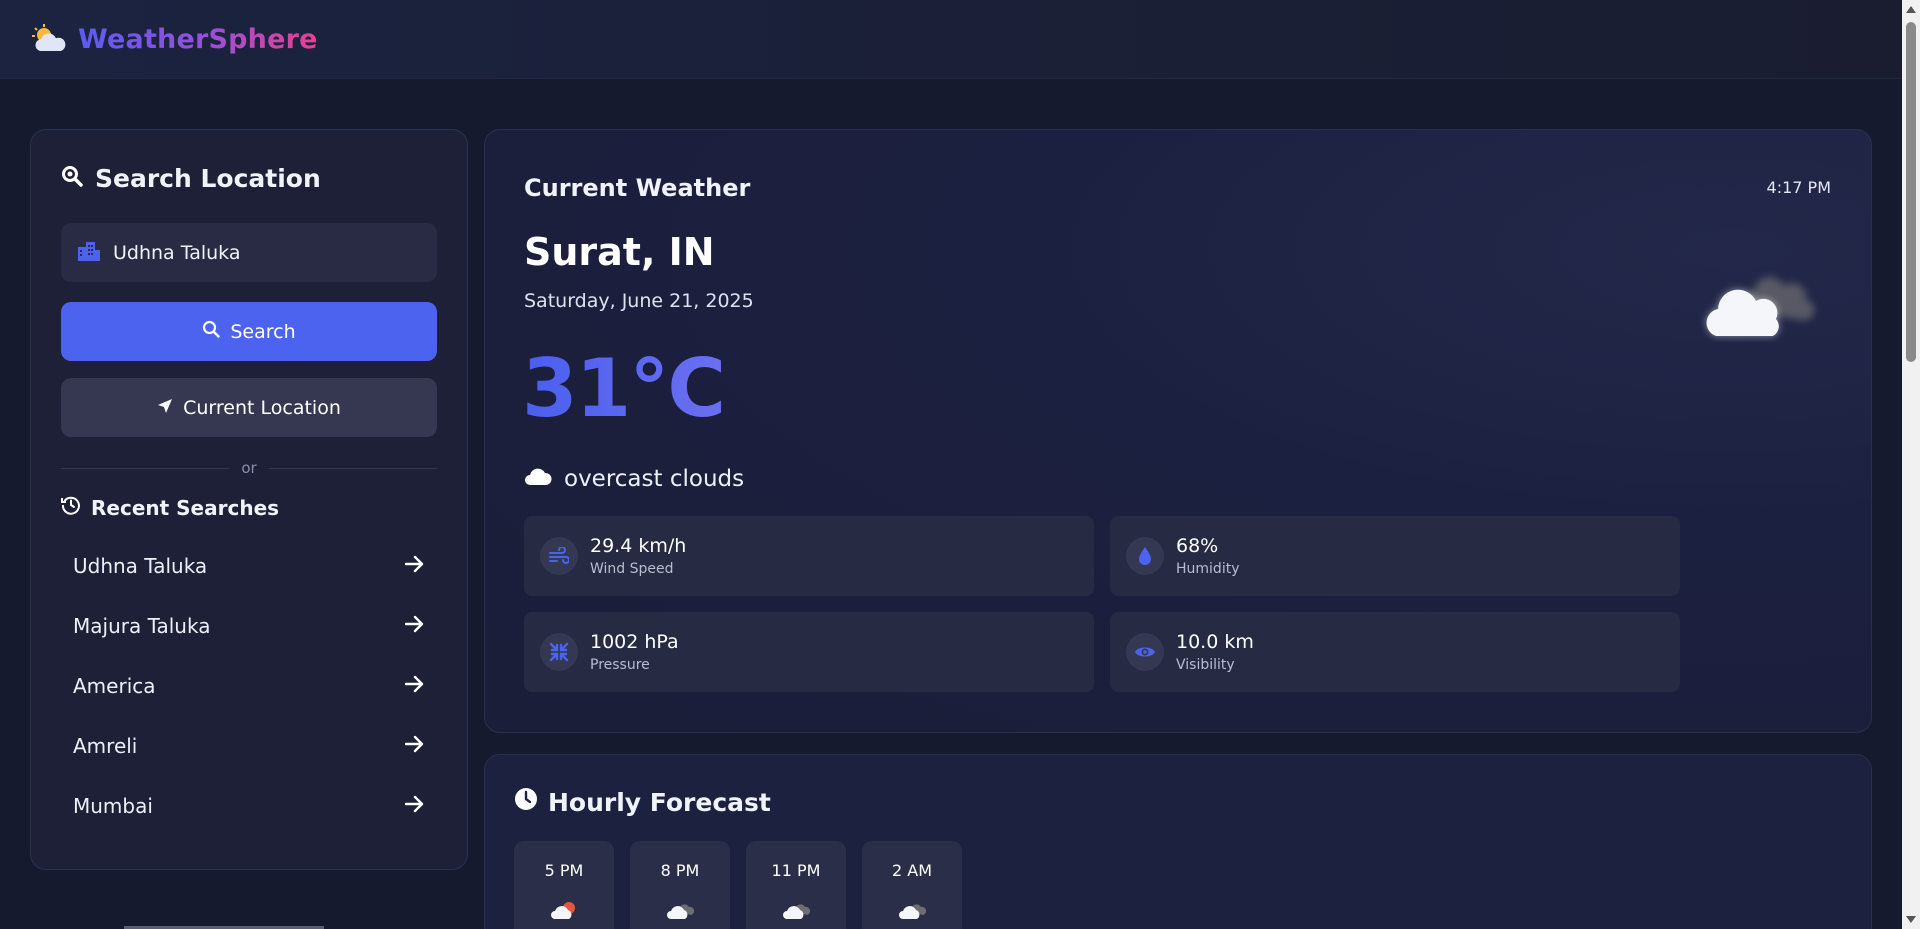 This screenshot has height=929, width=1920. What do you see at coordinates (632, 569) in the screenshot?
I see `stat-label: Wind Speed` at bounding box center [632, 569].